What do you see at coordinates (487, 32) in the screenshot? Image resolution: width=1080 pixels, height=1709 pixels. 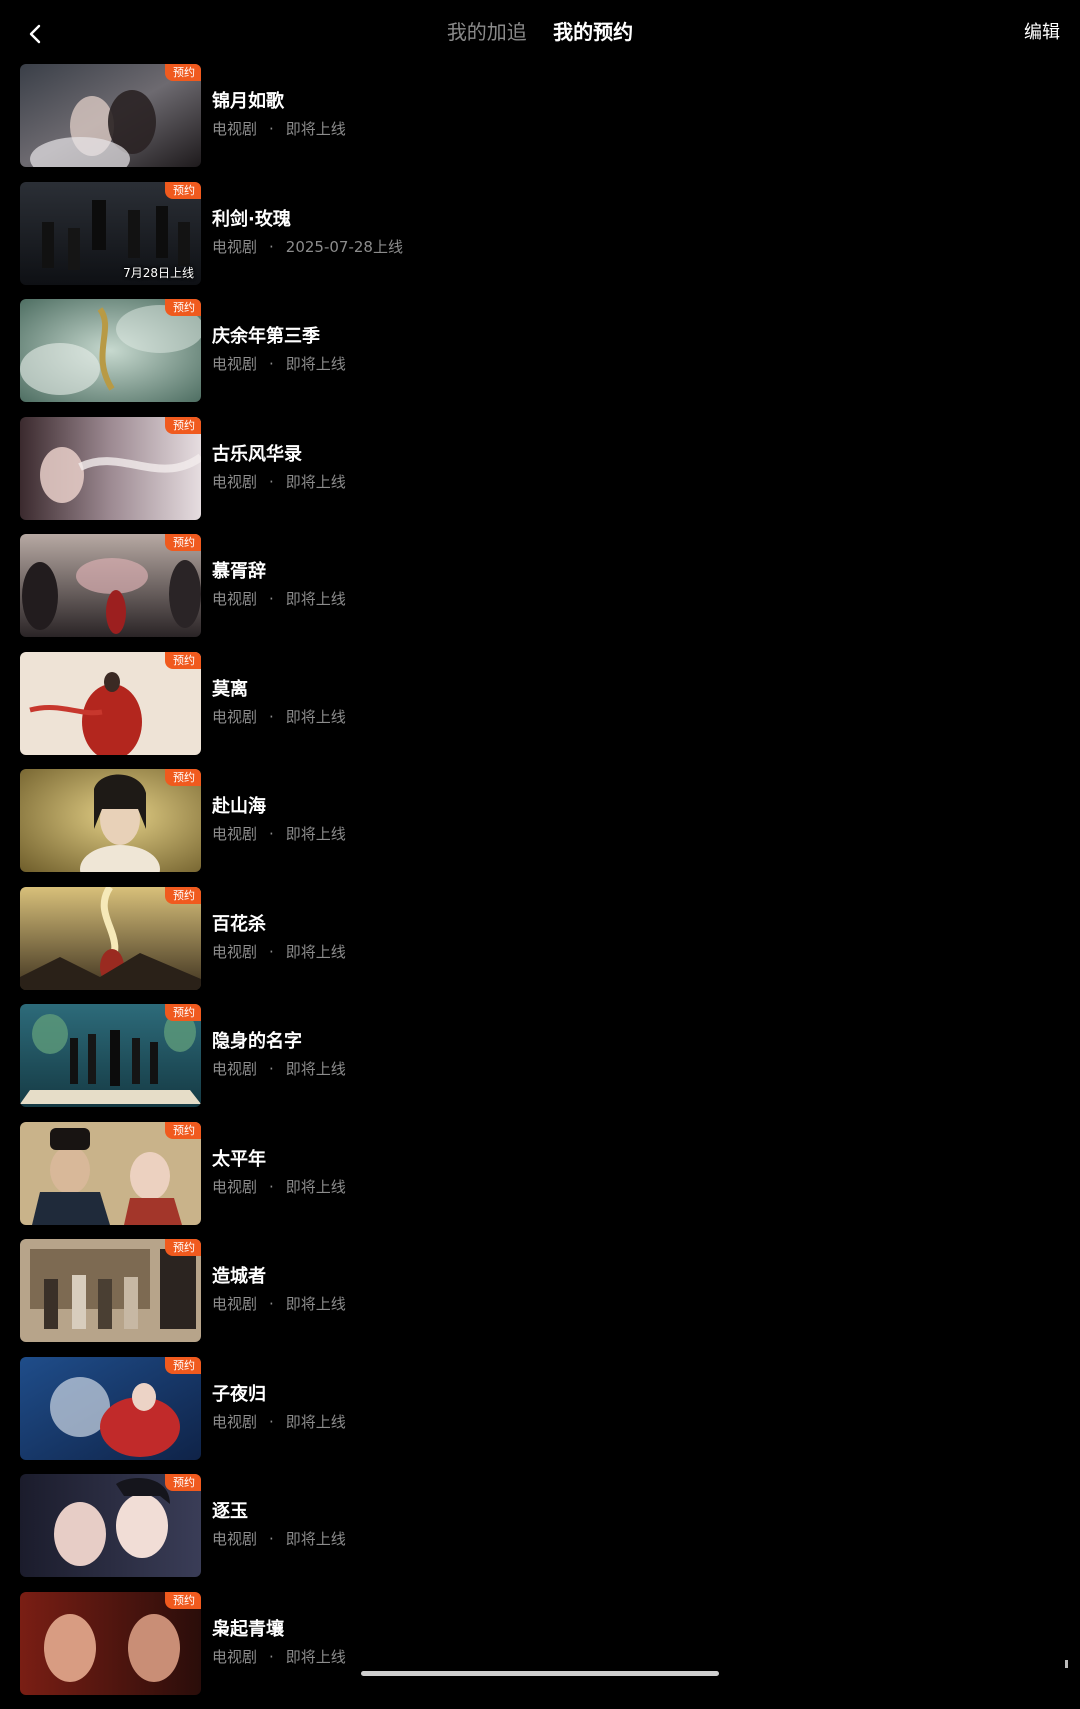 I see `tab-following: 我的加追` at bounding box center [487, 32].